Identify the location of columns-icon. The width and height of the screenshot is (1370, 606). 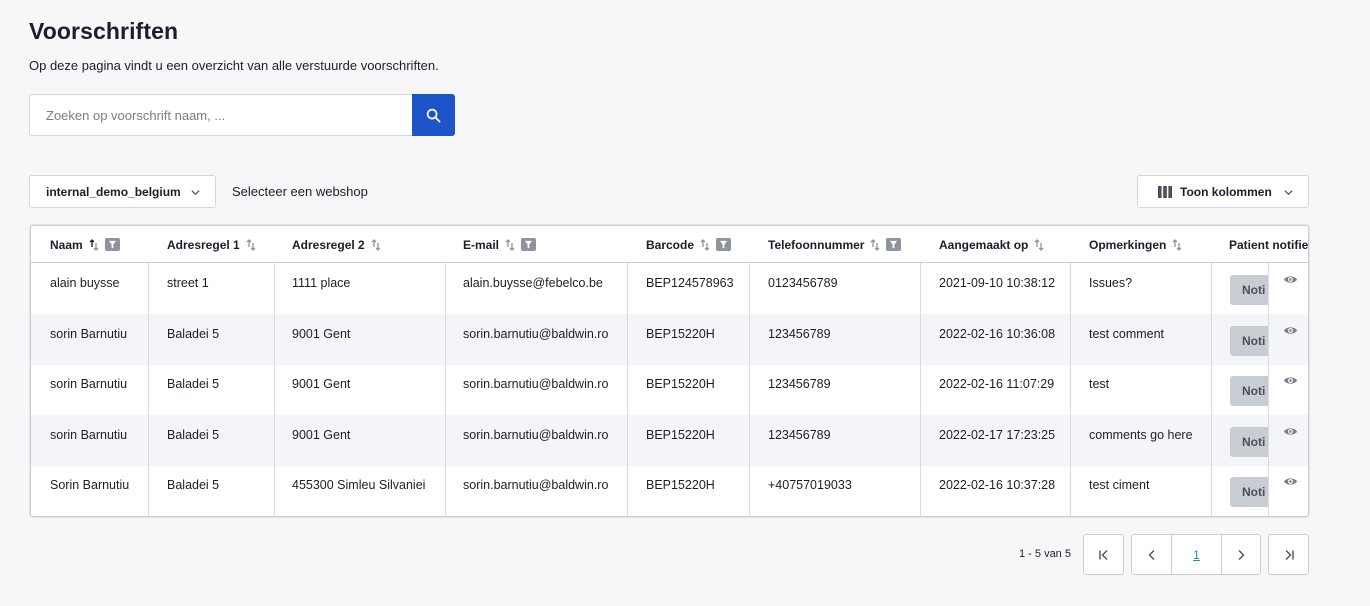
(1165, 191).